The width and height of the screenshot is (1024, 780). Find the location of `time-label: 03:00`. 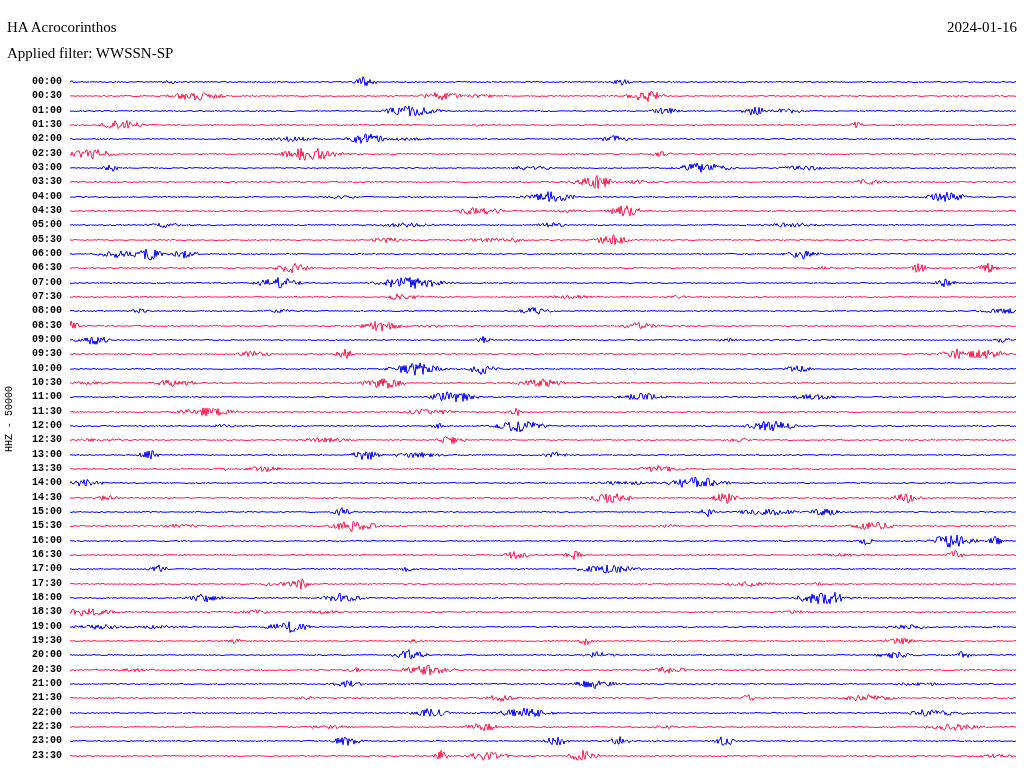

time-label: 03:00 is located at coordinates (46, 168).